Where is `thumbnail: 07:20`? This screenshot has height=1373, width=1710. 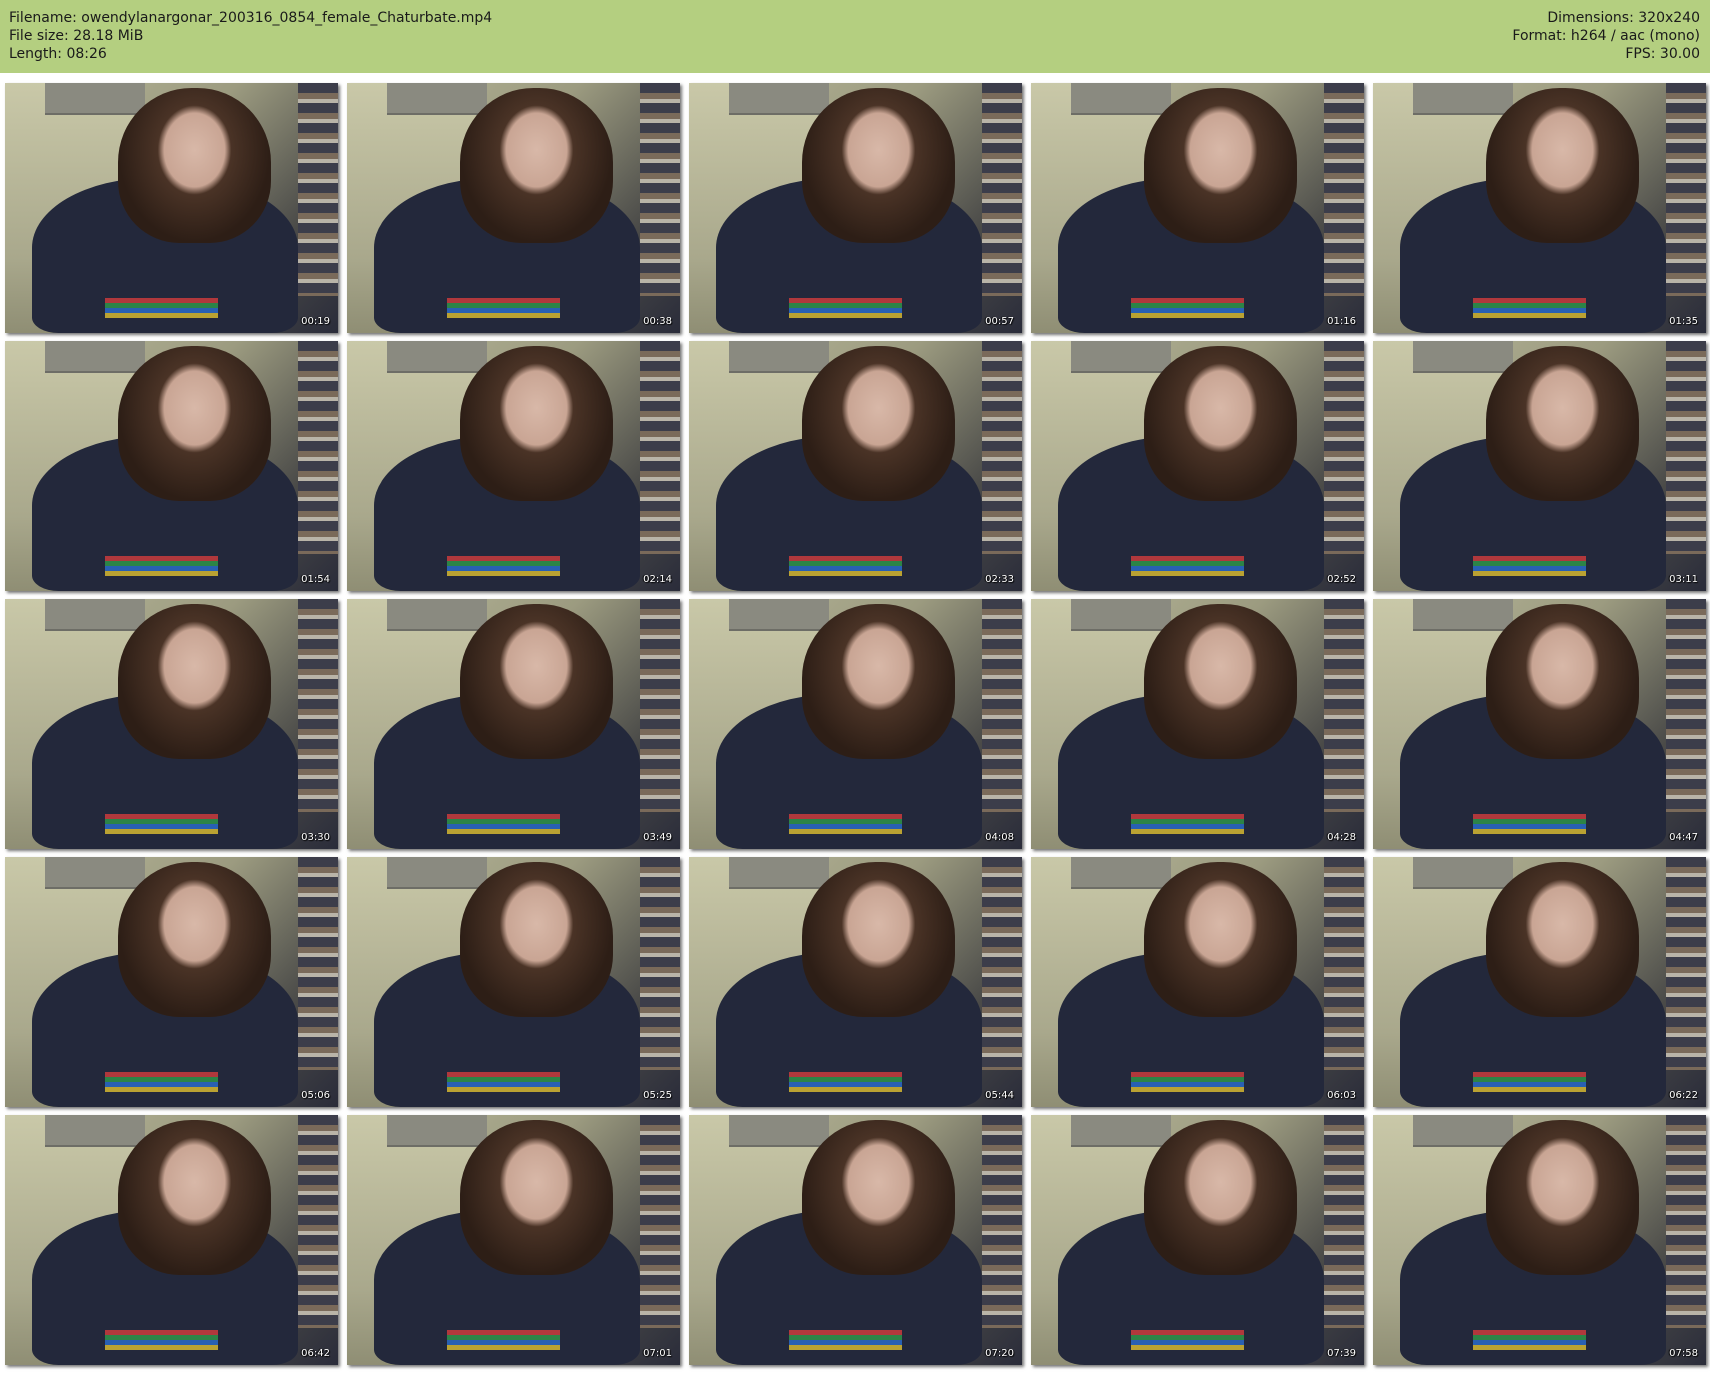 thumbnail: 07:20 is located at coordinates (855, 1240).